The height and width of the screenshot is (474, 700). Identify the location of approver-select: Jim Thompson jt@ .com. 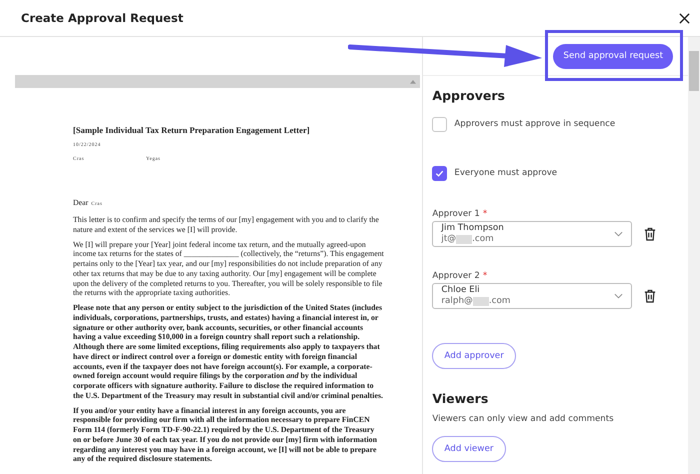
(532, 234).